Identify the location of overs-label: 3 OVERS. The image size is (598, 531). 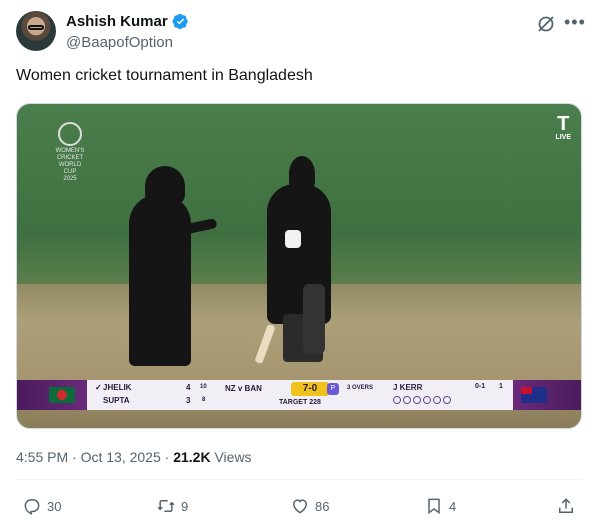
(360, 388).